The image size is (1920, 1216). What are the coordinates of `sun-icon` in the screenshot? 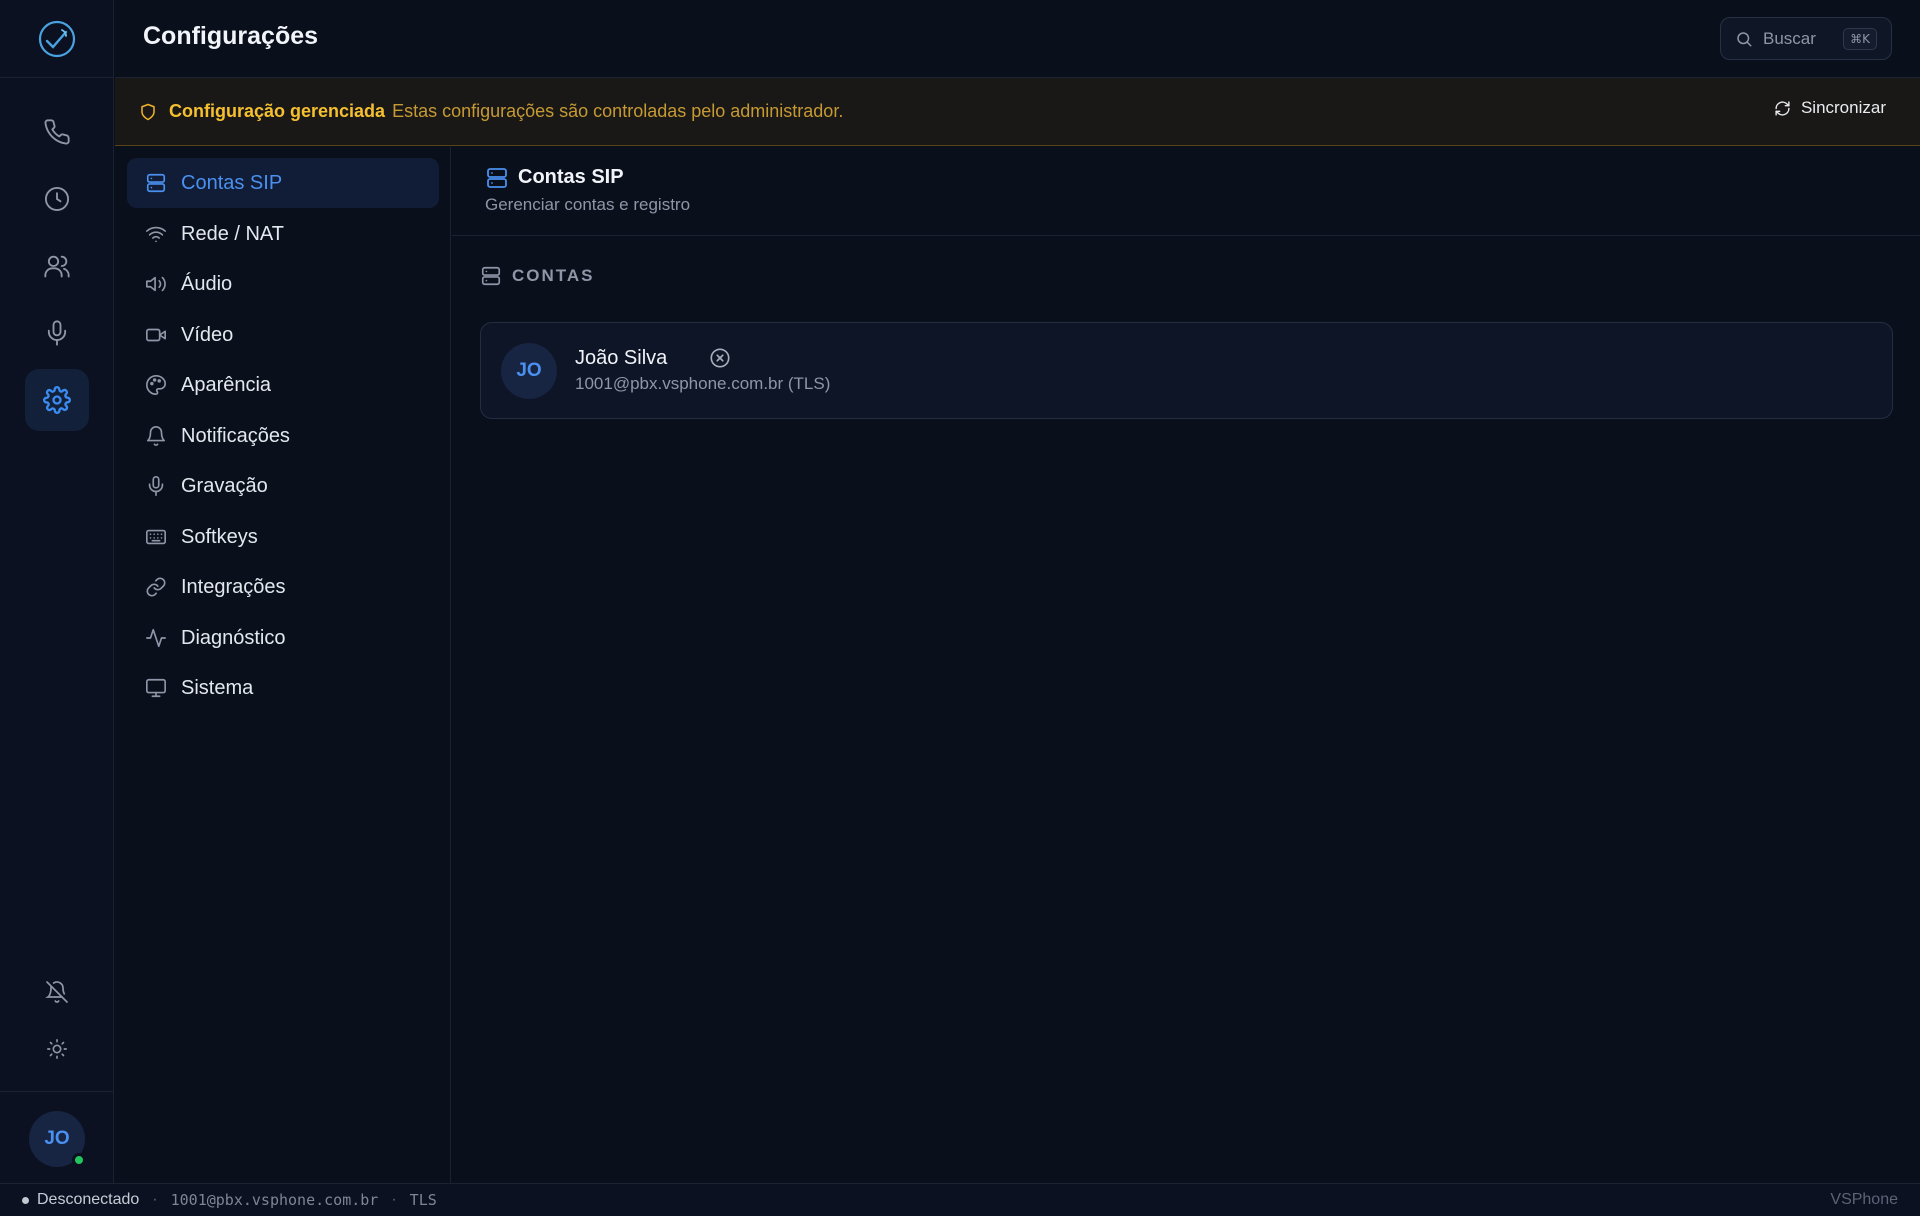 It's located at (57, 1049).